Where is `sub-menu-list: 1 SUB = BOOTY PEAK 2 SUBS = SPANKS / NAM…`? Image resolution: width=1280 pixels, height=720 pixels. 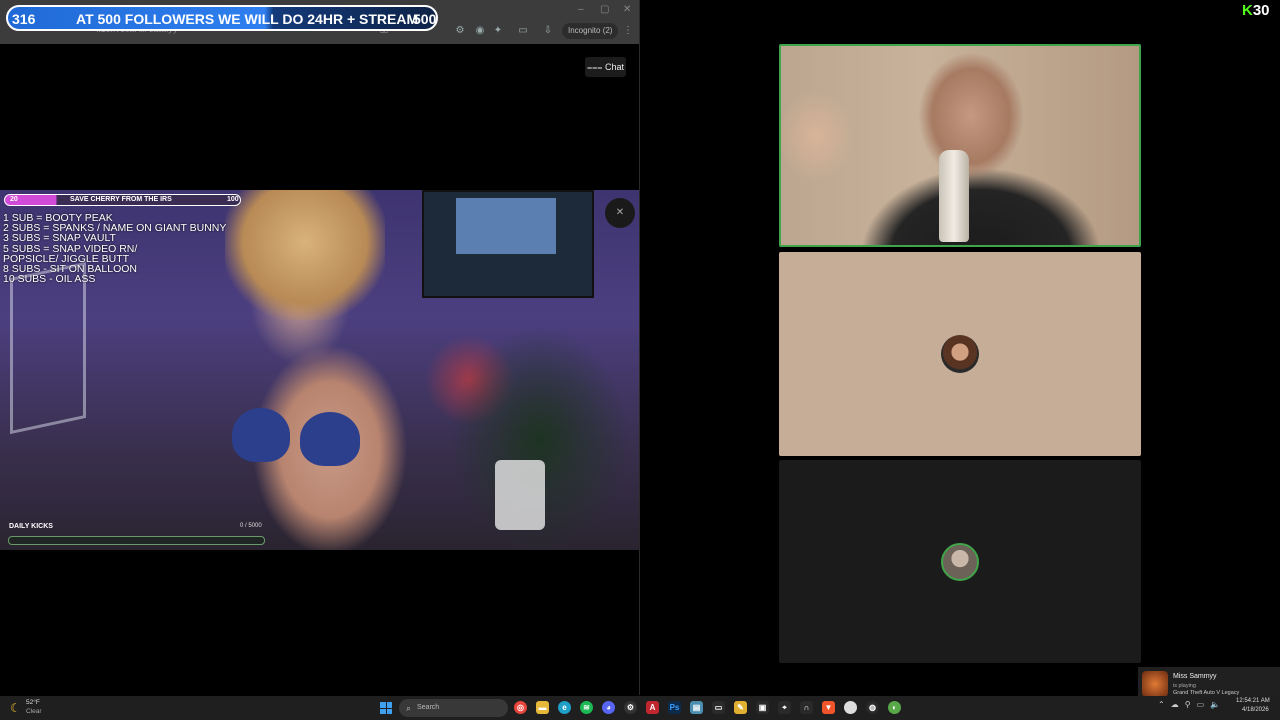
sub-menu-list: 1 SUB = BOOTY PEAK 2 SUBS = SPANKS / NAM… is located at coordinates (114, 249).